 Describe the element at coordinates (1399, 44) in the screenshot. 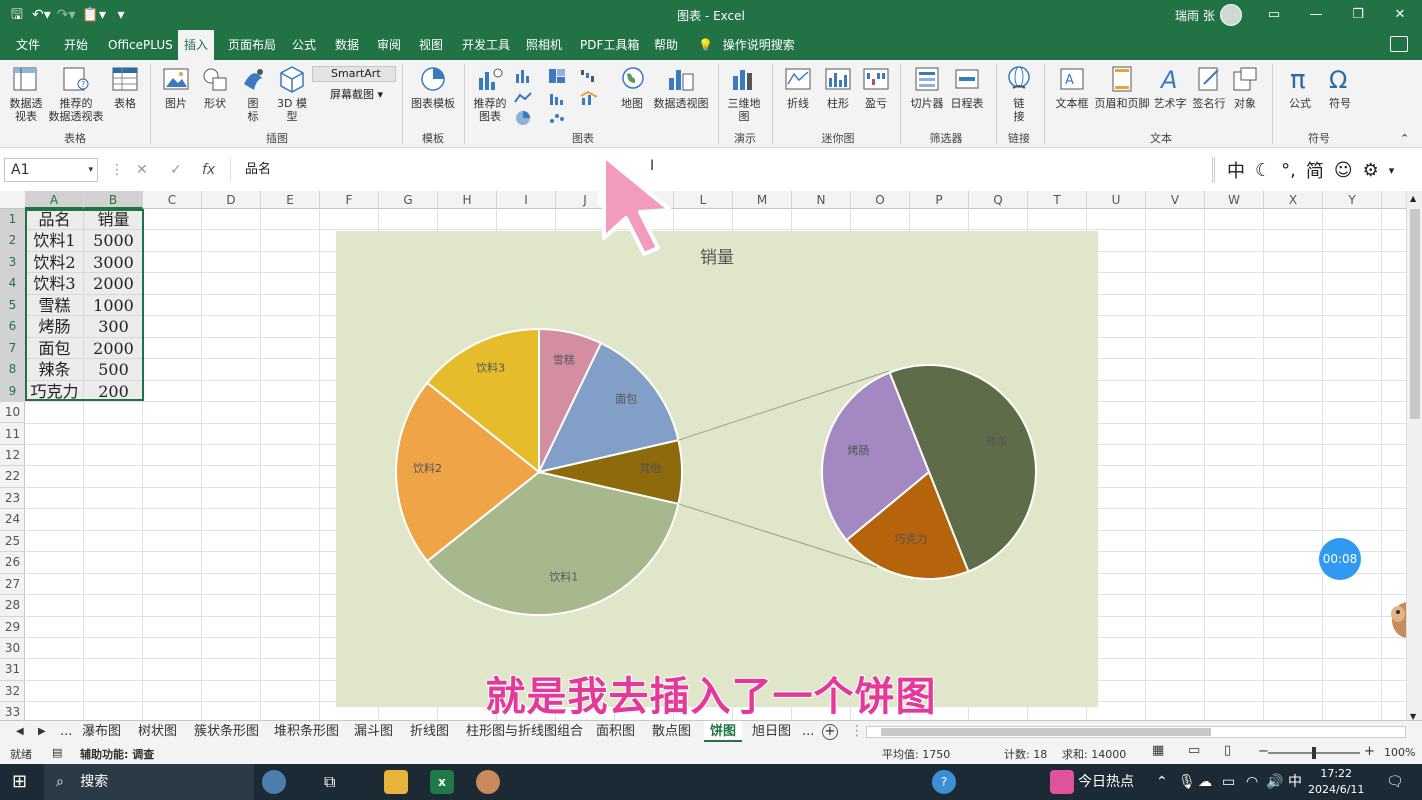

I see `comments-icon` at that location.